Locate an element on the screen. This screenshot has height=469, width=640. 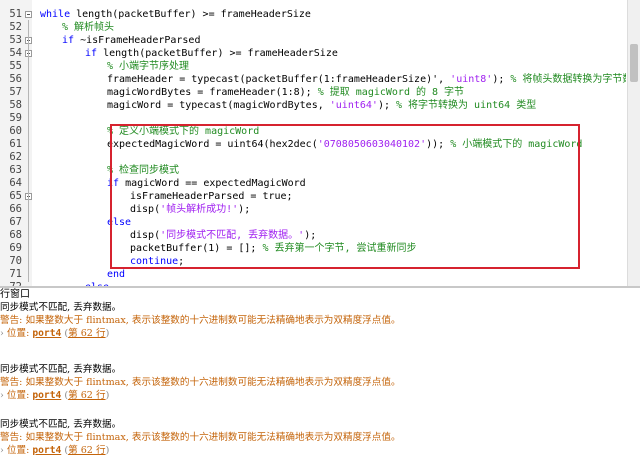
panel-divider is located at coordinates (320, 287).